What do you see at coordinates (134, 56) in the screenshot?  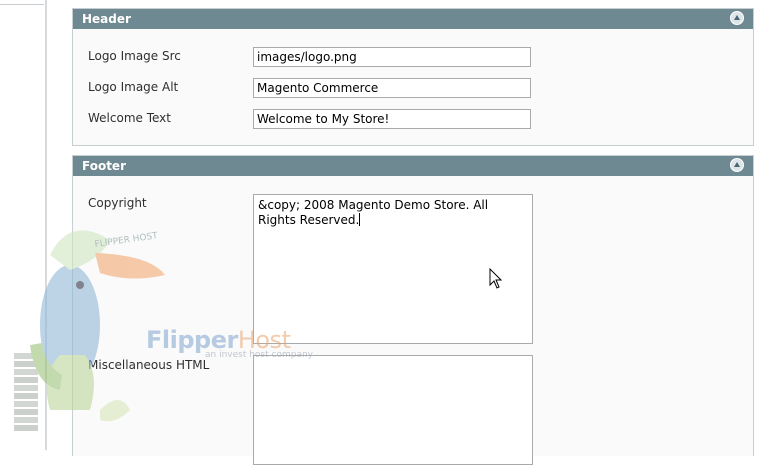 I see `logo-src-label: Logo Image Src` at bounding box center [134, 56].